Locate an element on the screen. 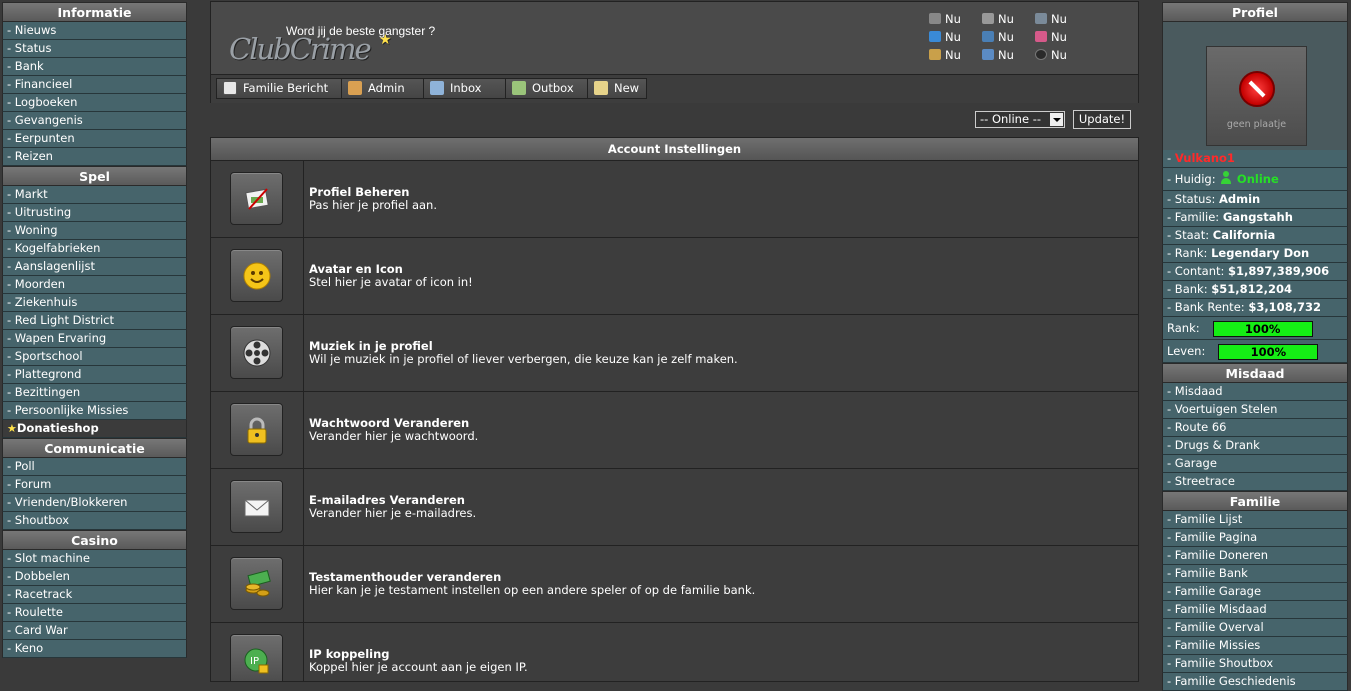 The height and width of the screenshot is (691, 1351). tab-admin: Admin is located at coordinates (382, 88).